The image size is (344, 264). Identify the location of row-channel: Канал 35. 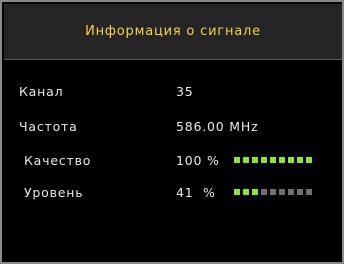
(172, 93).